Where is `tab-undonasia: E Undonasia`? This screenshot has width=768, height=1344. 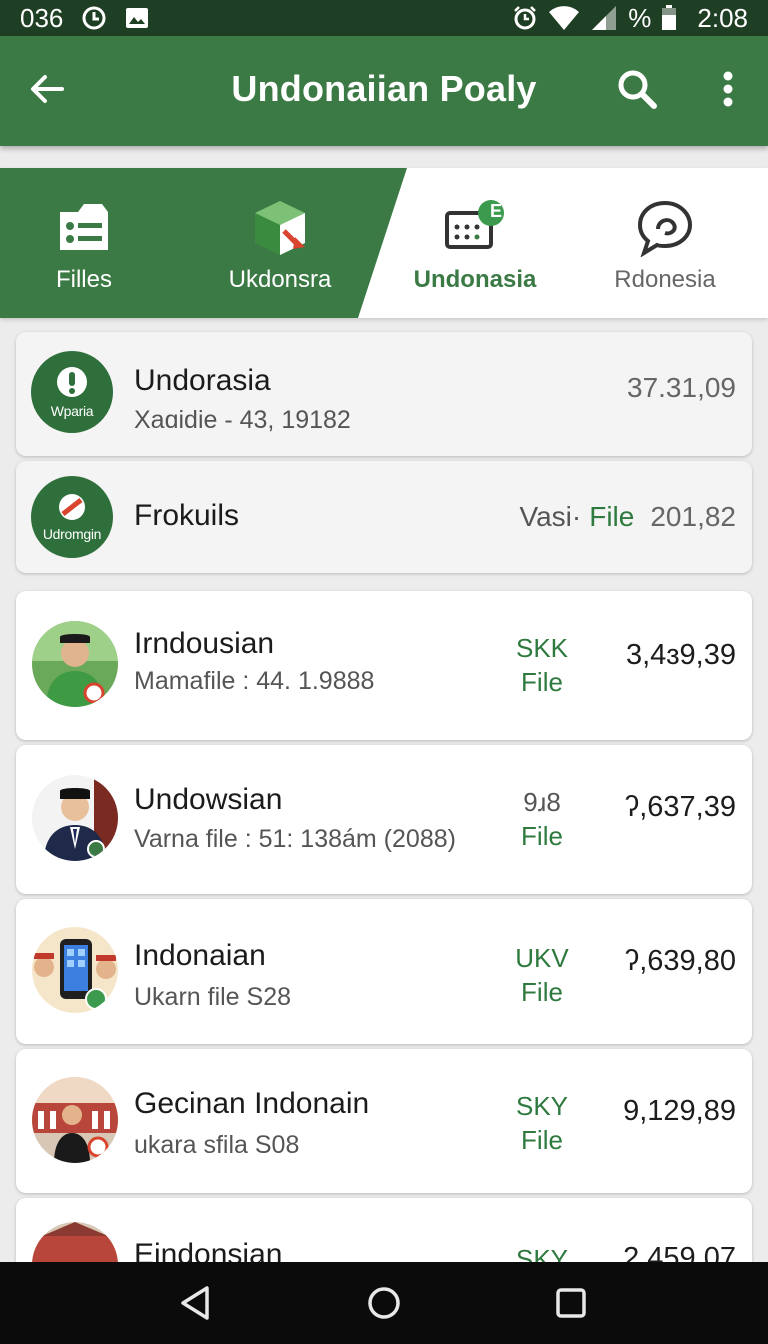 tab-undonasia: E Undonasia is located at coordinates (475, 243).